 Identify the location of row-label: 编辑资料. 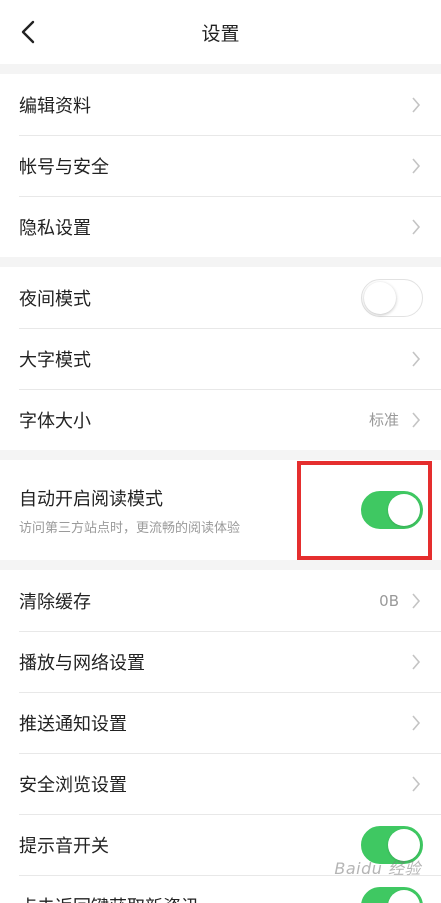
(55, 106).